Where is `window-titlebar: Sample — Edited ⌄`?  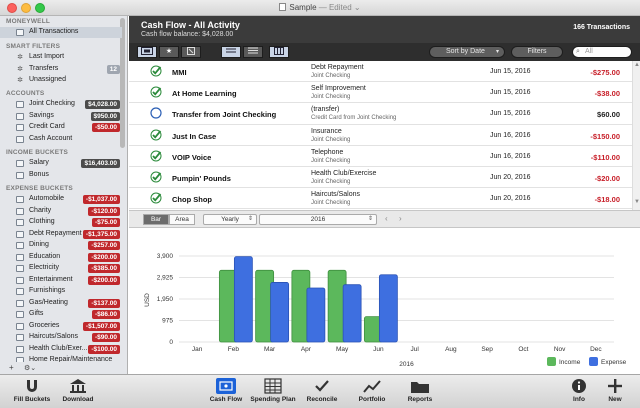
window-titlebar: Sample — Edited ⌄ is located at coordinates (320, 8).